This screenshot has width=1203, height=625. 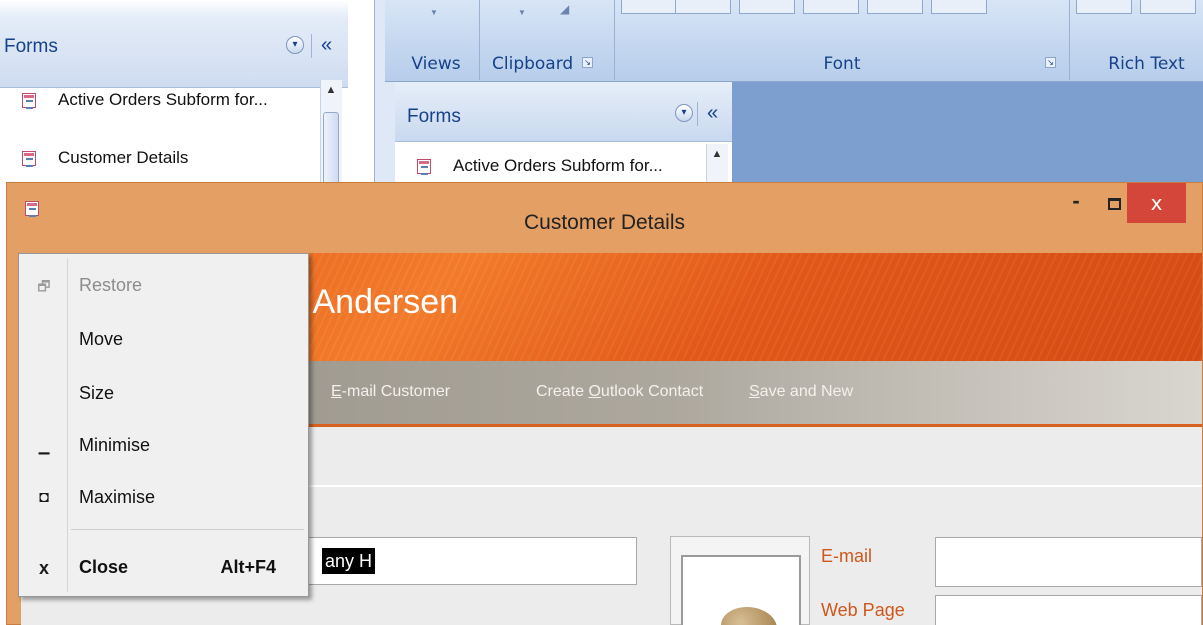 I want to click on menu-item-label: Close, so click(x=104, y=567).